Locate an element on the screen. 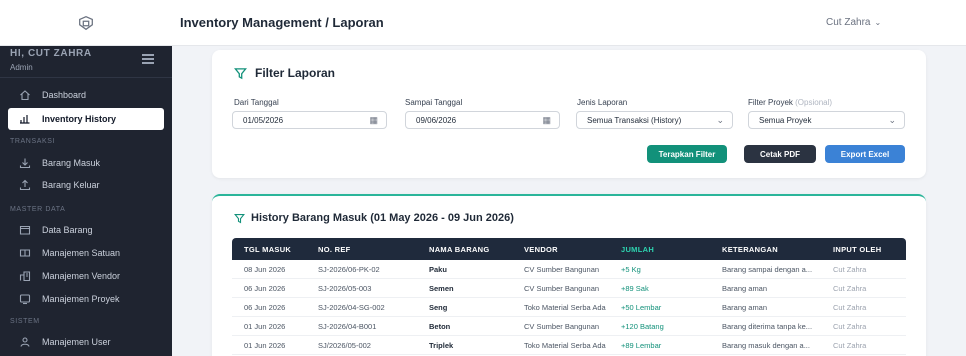 This screenshot has width=966, height=356. sidebar-item-dashboard: Dashboard is located at coordinates (86, 95).